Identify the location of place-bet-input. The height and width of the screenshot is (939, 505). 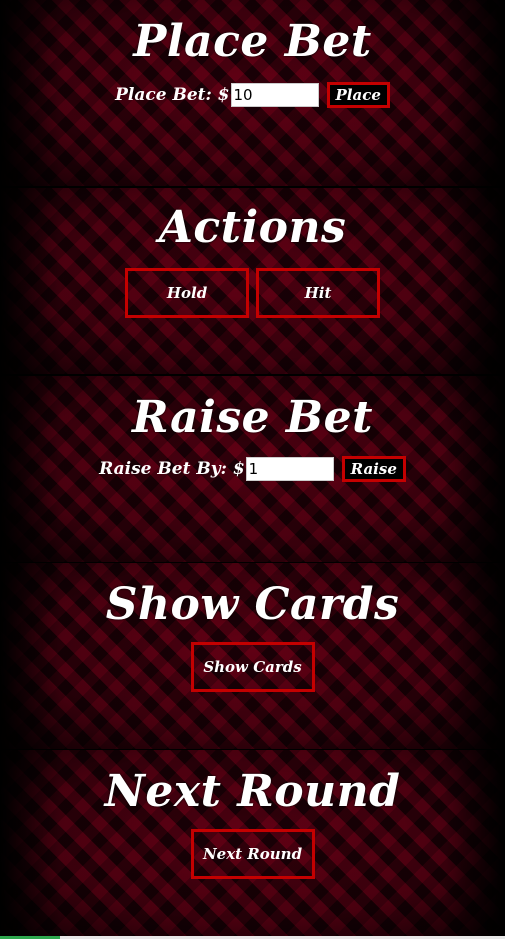
(274, 95).